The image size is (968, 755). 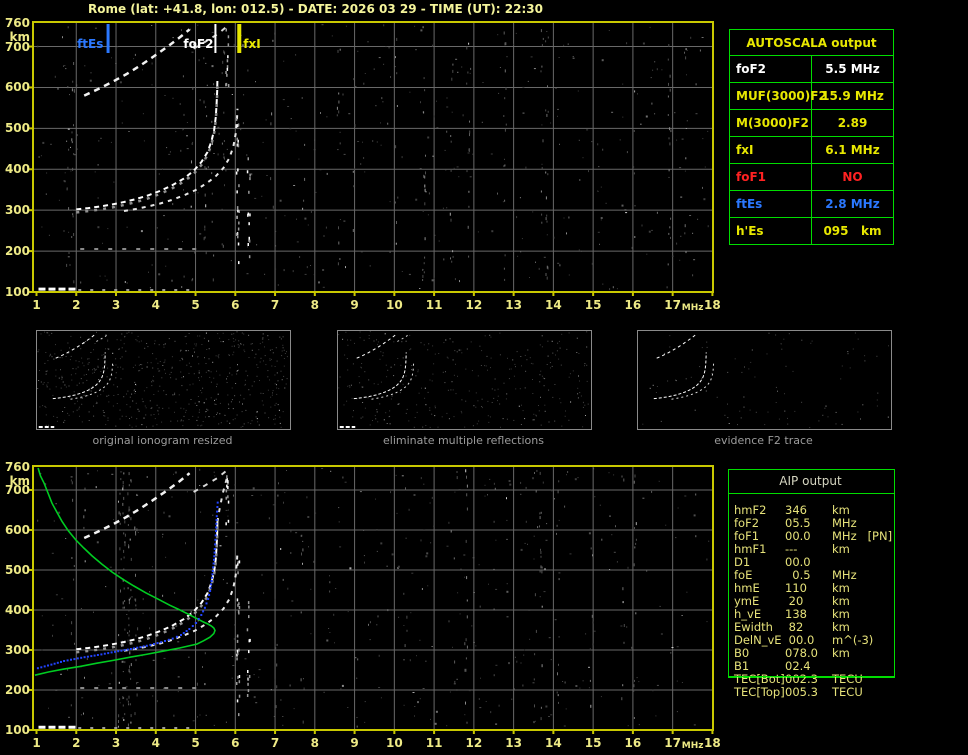 What do you see at coordinates (394, 743) in the screenshot?
I see `bottom-x-tick-10: 10` at bounding box center [394, 743].